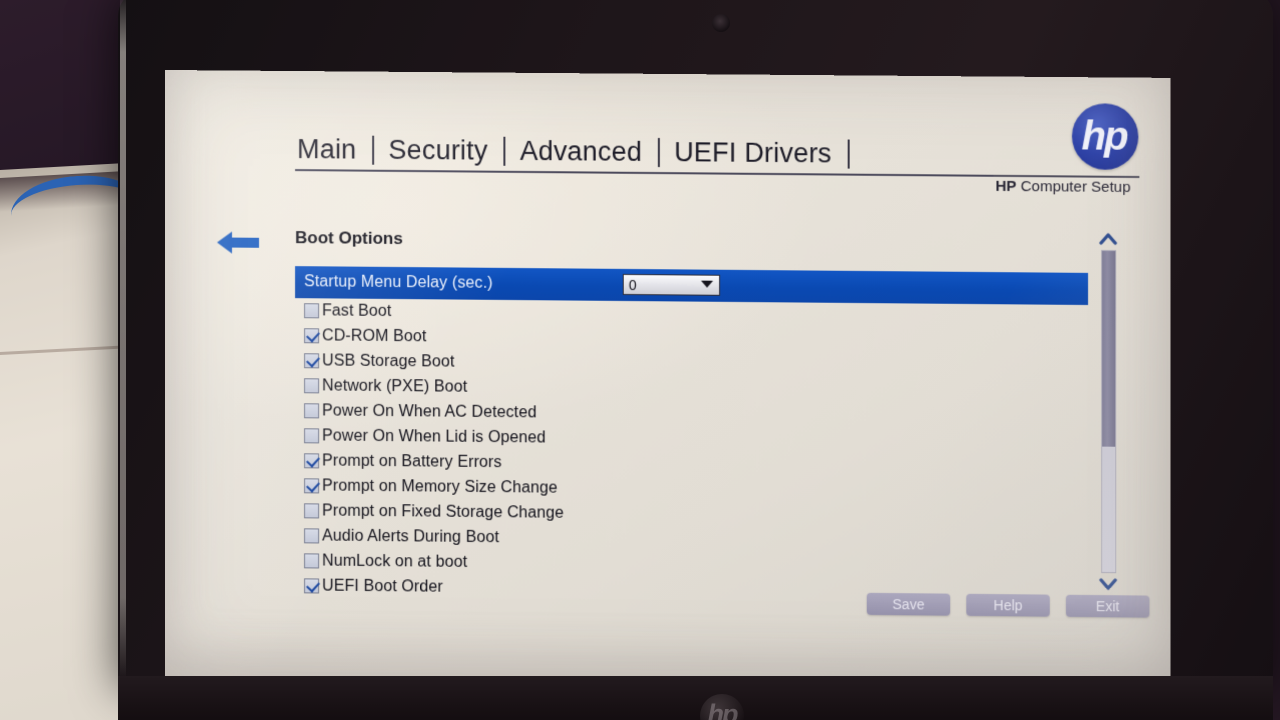 This screenshot has width=1280, height=720. I want to click on help-button: Help, so click(1008, 605).